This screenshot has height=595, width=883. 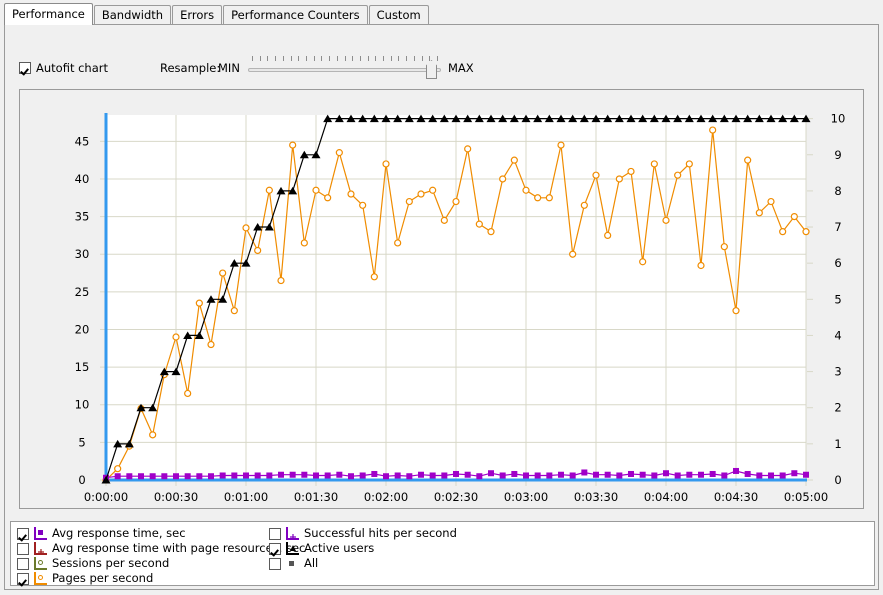 I want to click on svg-text: 4, so click(x=837, y=335).